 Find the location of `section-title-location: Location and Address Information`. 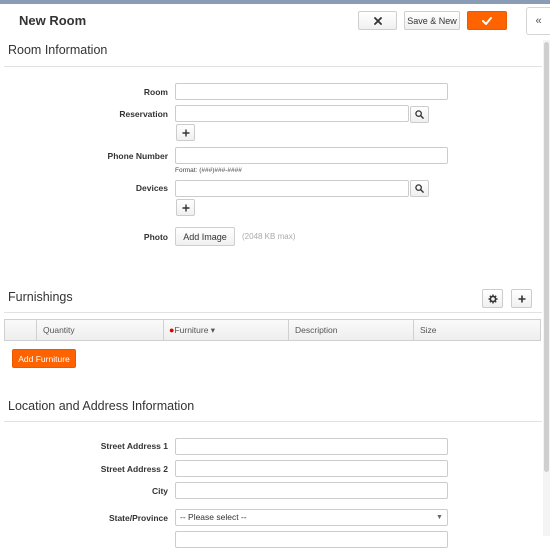

section-title-location: Location and Address Information is located at coordinates (101, 406).